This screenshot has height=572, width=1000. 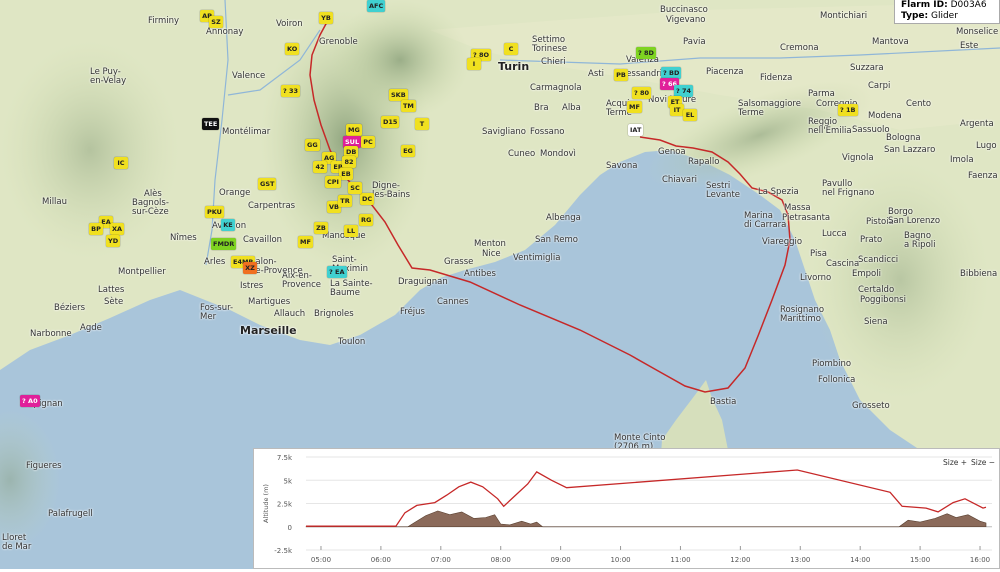 What do you see at coordinates (376, 6) in the screenshot?
I see `aircraft-marker: AFC` at bounding box center [376, 6].